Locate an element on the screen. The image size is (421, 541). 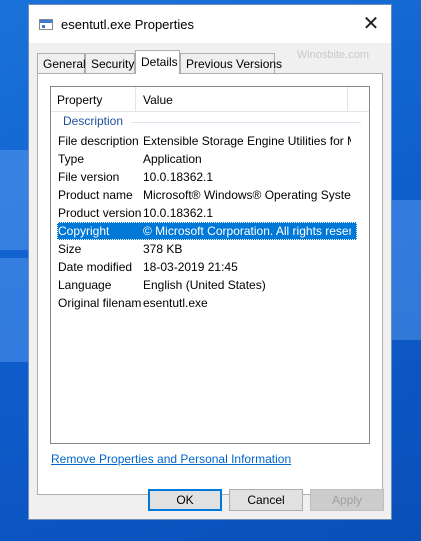
property-name: Copyright is located at coordinates (84, 231).